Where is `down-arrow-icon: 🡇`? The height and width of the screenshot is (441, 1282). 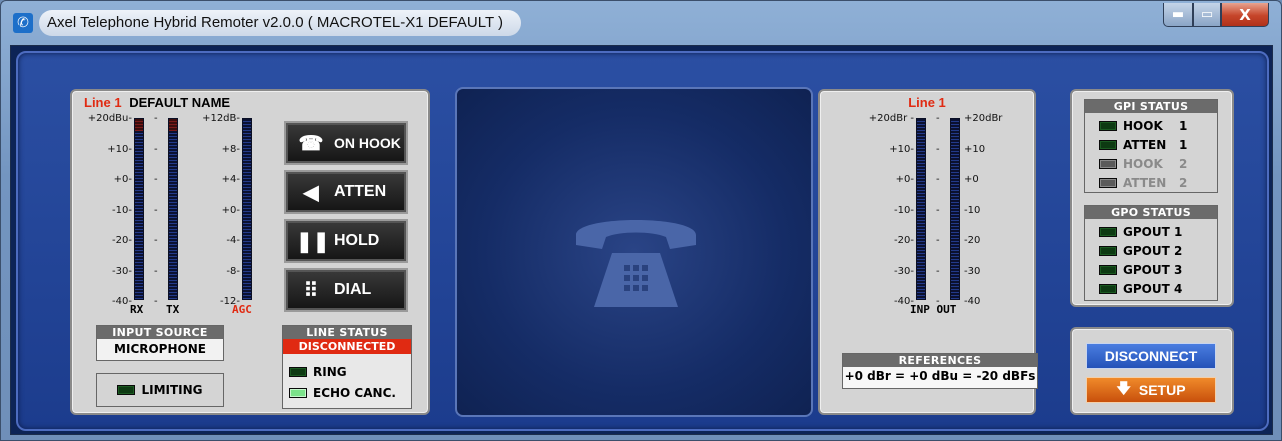 down-arrow-icon: 🡇 is located at coordinates (1123, 388).